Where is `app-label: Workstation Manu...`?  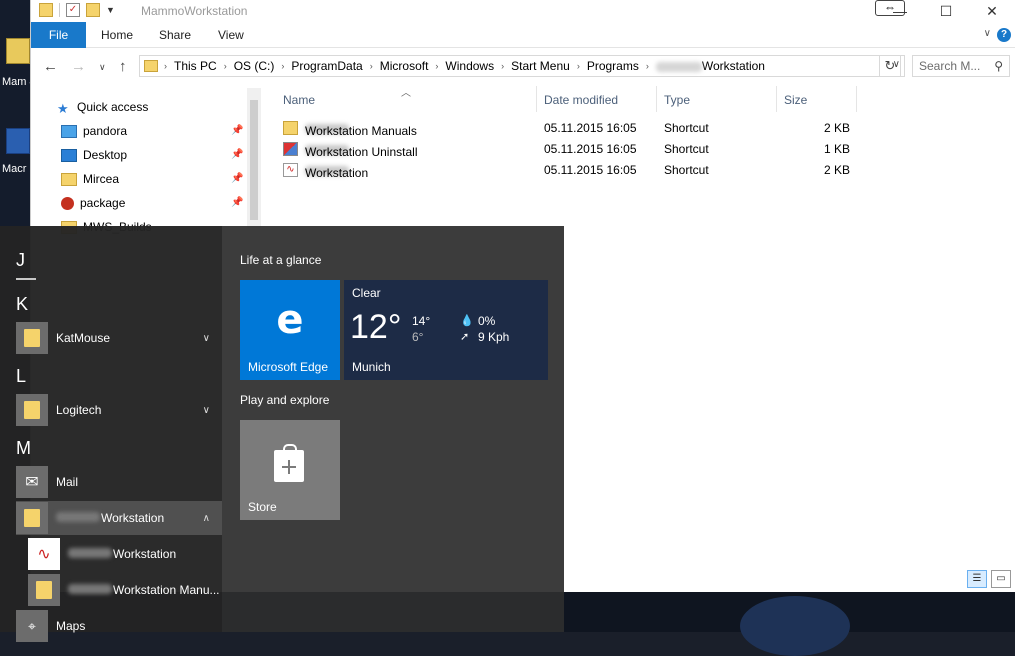 app-label: Workstation Manu... is located at coordinates (144, 590).